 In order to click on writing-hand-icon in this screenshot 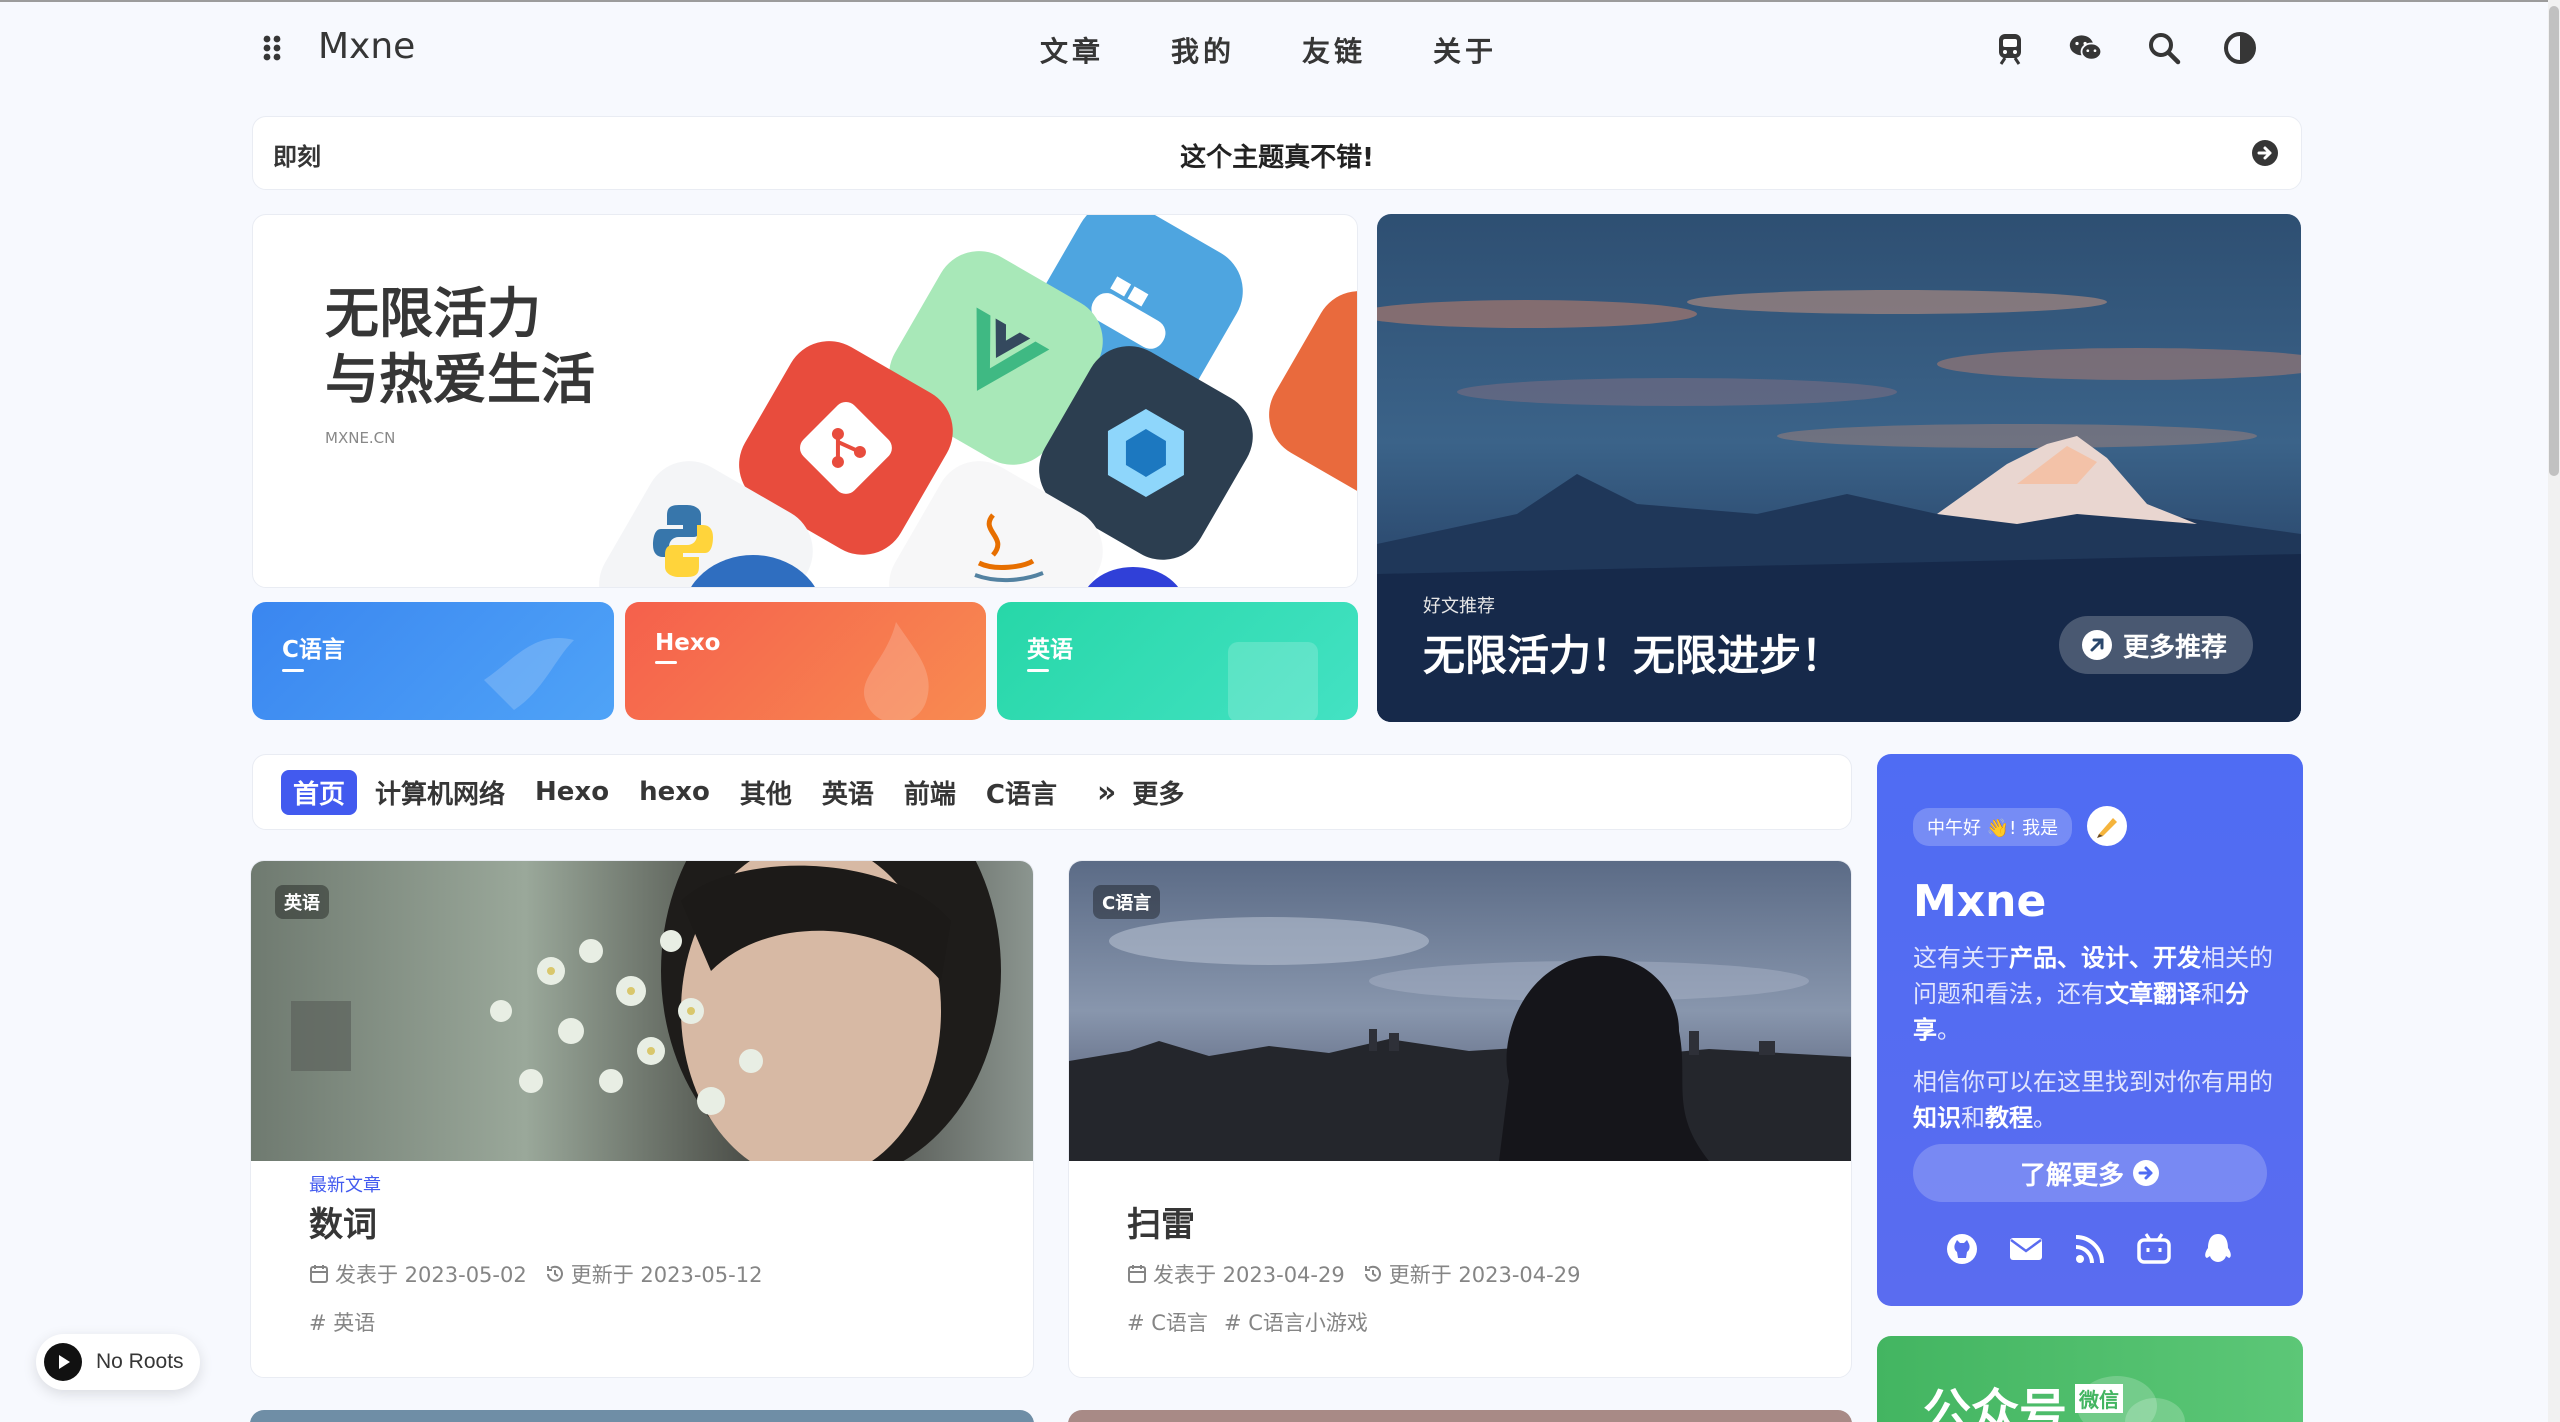, I will do `click(2107, 828)`.